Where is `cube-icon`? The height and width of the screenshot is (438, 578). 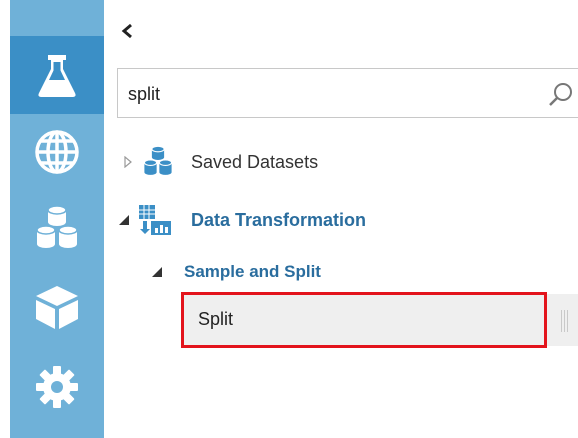
cube-icon is located at coordinates (57, 307).